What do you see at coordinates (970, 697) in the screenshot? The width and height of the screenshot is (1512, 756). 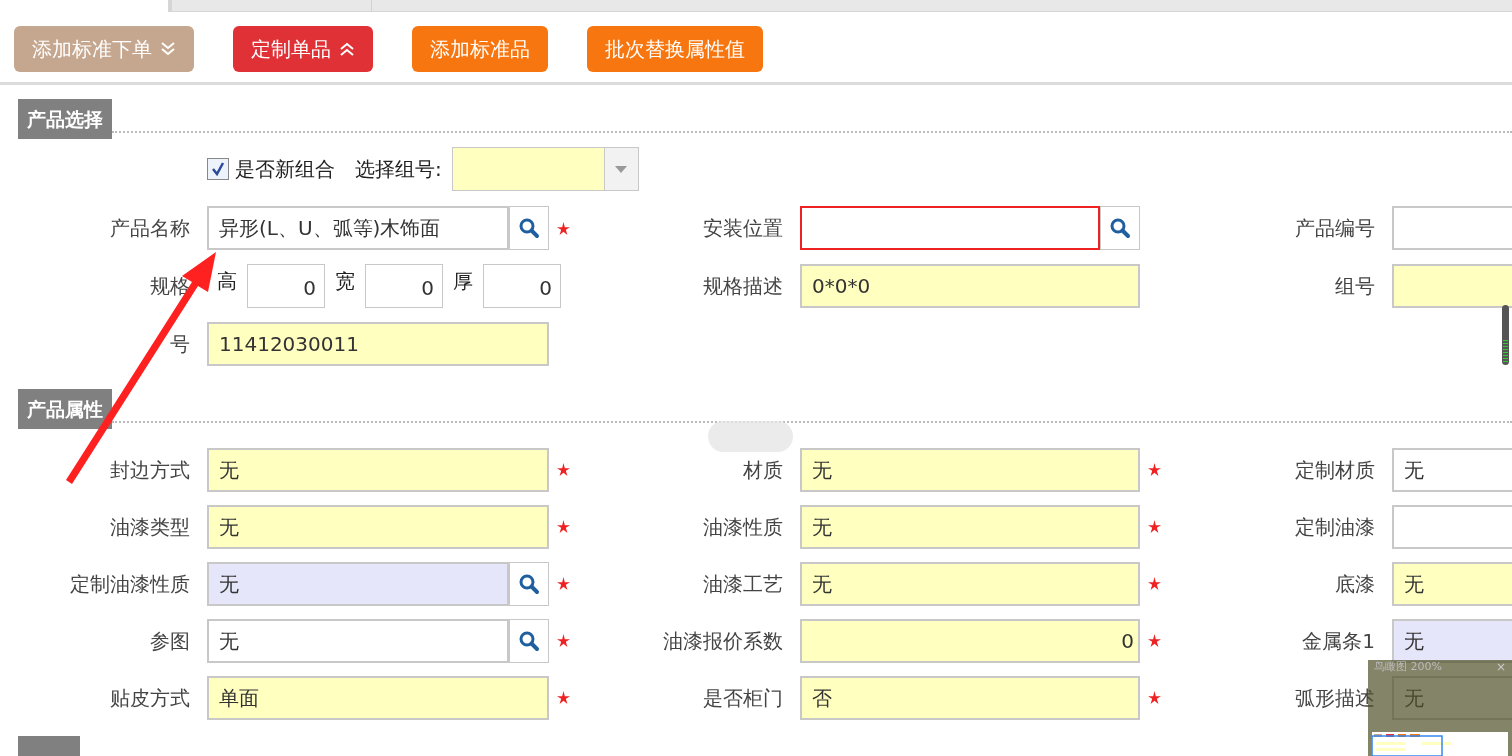 I see `input-field: 否` at bounding box center [970, 697].